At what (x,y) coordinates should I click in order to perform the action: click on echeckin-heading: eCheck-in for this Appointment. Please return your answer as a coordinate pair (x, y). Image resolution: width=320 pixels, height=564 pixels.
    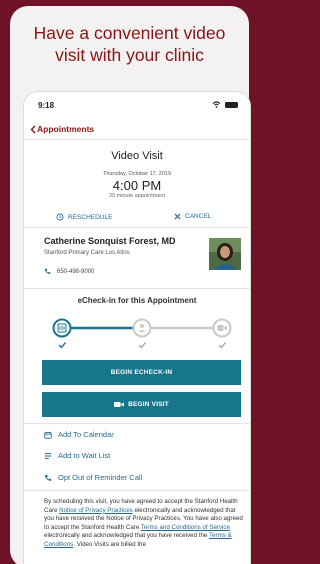
    Looking at the image, I should click on (137, 300).